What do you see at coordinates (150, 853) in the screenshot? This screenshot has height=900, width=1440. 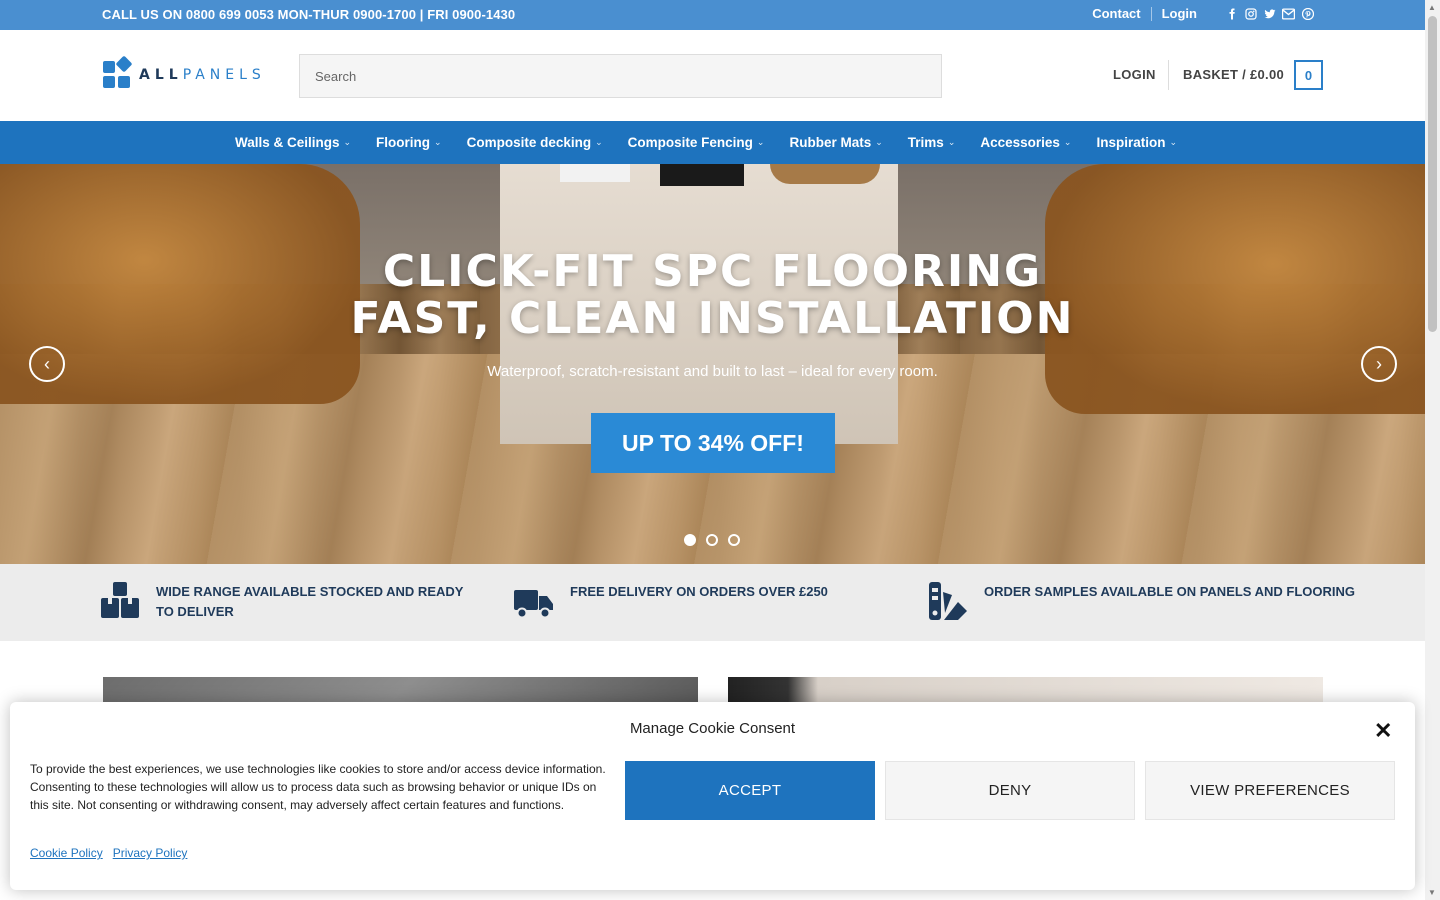 I see `privacy-policy-link: Privacy Policy` at bounding box center [150, 853].